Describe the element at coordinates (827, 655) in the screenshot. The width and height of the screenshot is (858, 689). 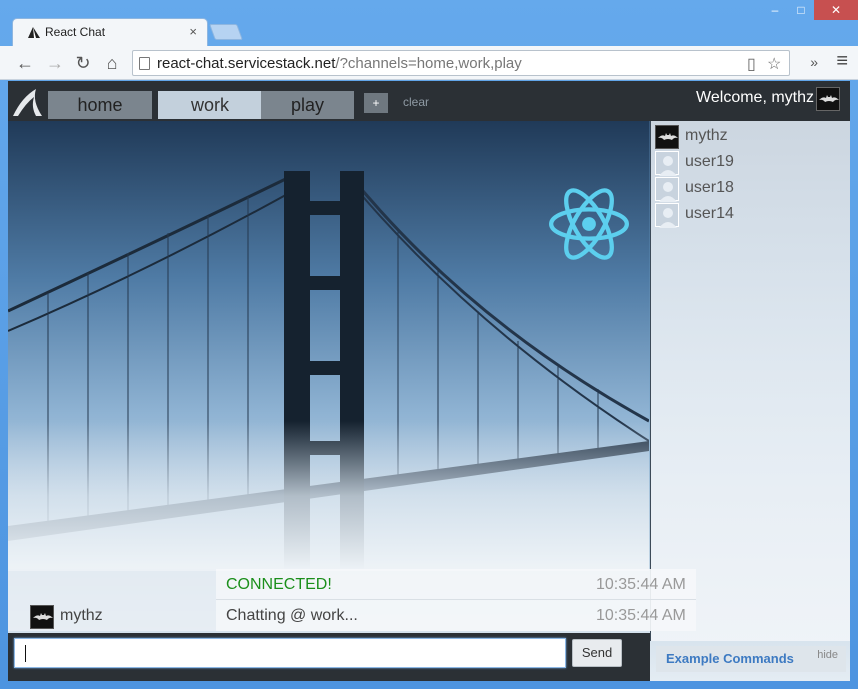
I see `hide-commands-button: hide` at that location.